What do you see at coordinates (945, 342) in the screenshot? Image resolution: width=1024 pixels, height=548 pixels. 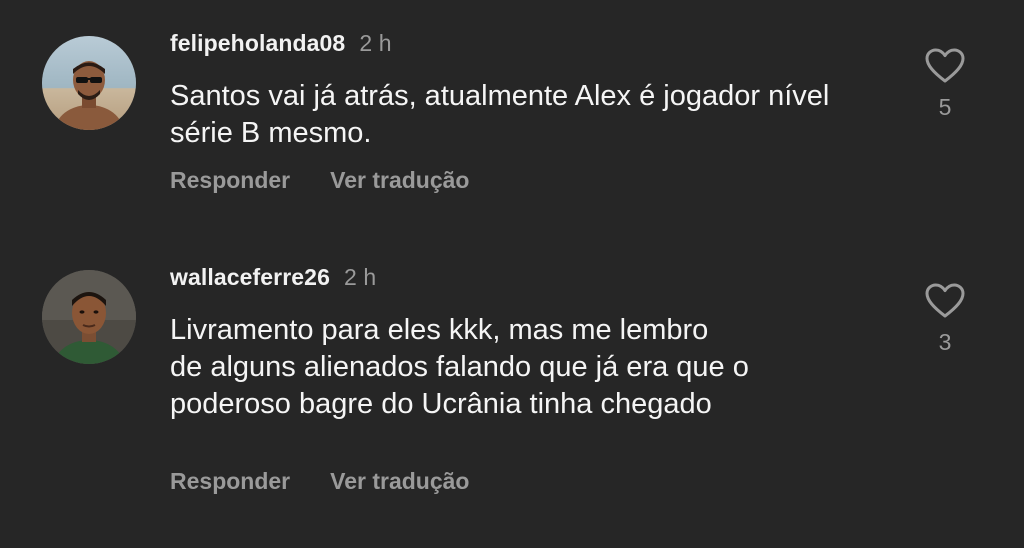 I see `like-count: 3` at bounding box center [945, 342].